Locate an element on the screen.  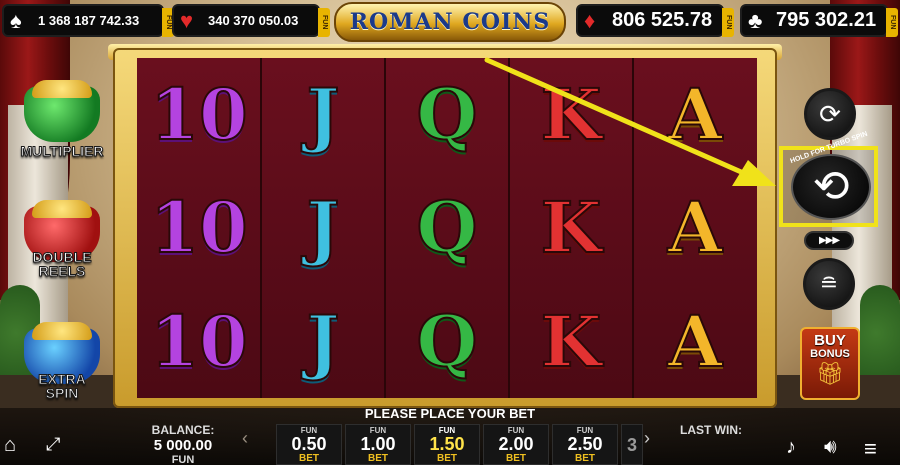
jackpot-spades: ♠ 1 368 187 742.33 FUN is located at coordinates (88, 20).